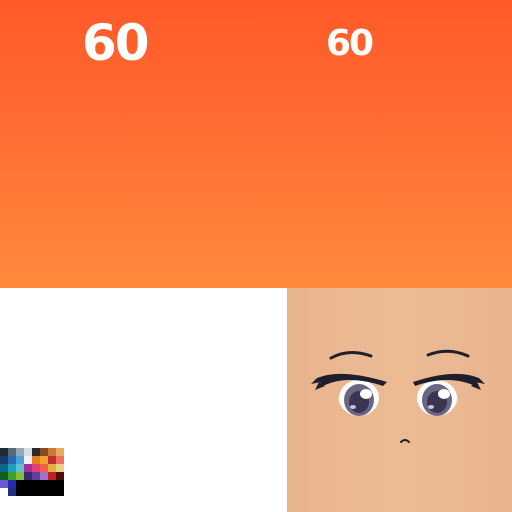 Image resolution: width=512 pixels, height=512 pixels. What do you see at coordinates (350, 43) in the screenshot?
I see `number-label-small: 60` at bounding box center [350, 43].